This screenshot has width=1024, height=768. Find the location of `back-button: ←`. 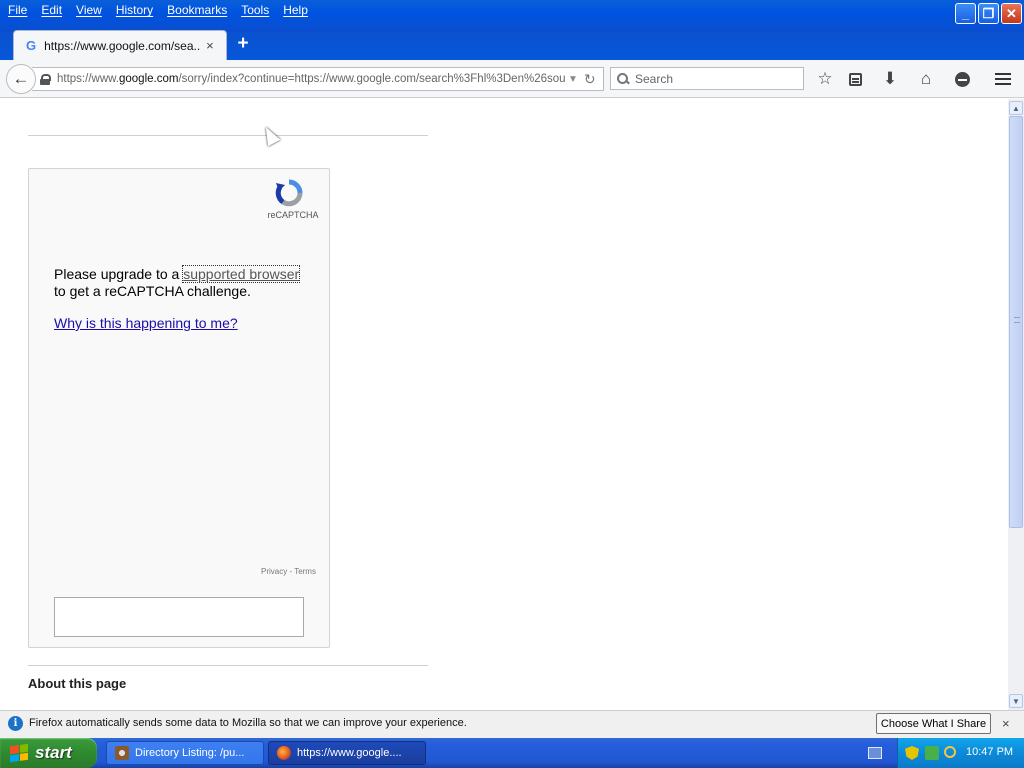

back-button: ← is located at coordinates (21, 79).